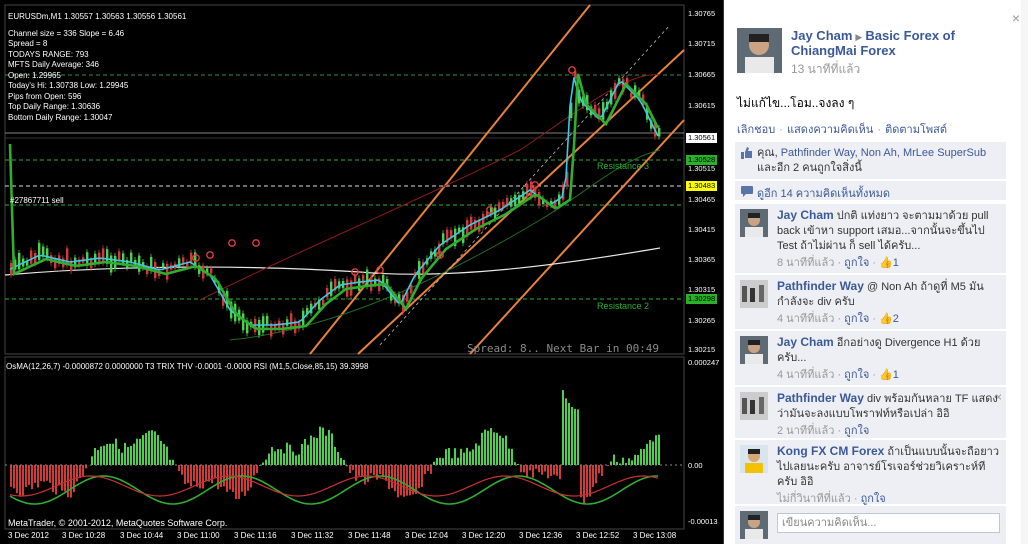 Image resolution: width=1028 pixels, height=544 pixels. Describe the element at coordinates (142, 535) in the screenshot. I see `time-tick: 3 Dec 10:44` at that location.